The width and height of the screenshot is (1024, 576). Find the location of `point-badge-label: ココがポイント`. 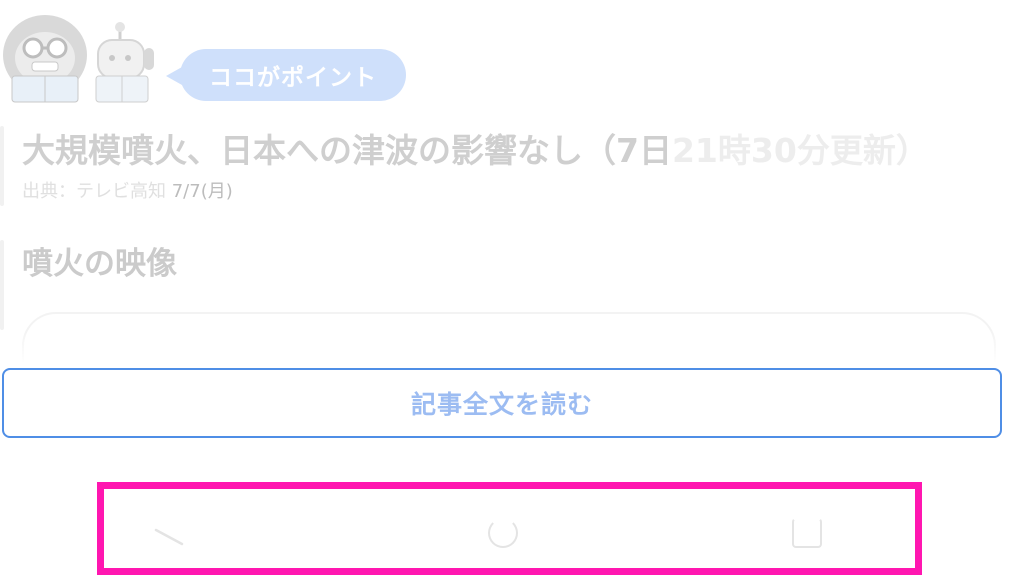

point-badge-label: ココがポイント is located at coordinates (293, 78).